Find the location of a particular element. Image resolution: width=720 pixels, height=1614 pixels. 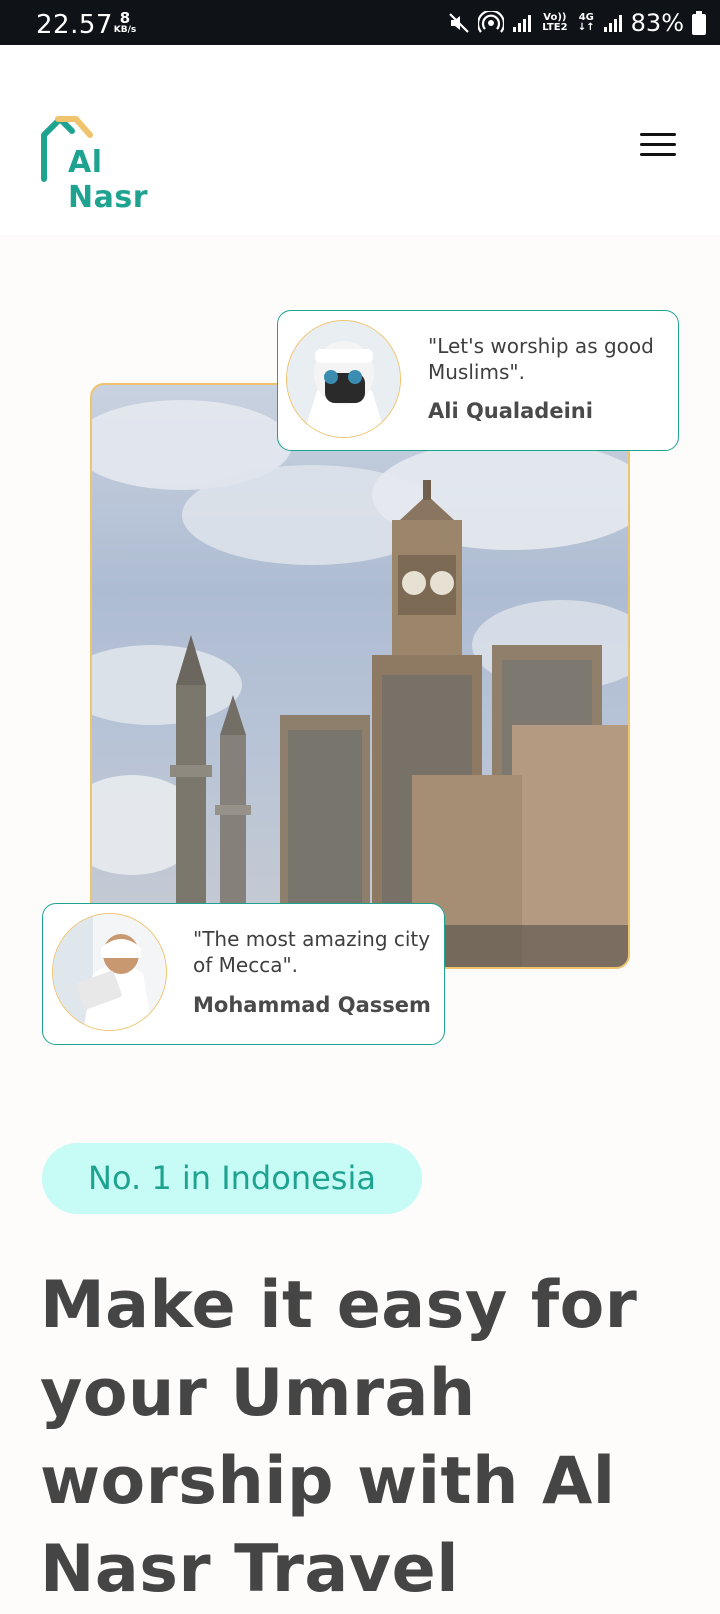

network-speed-unit: KB/s is located at coordinates (125, 30).